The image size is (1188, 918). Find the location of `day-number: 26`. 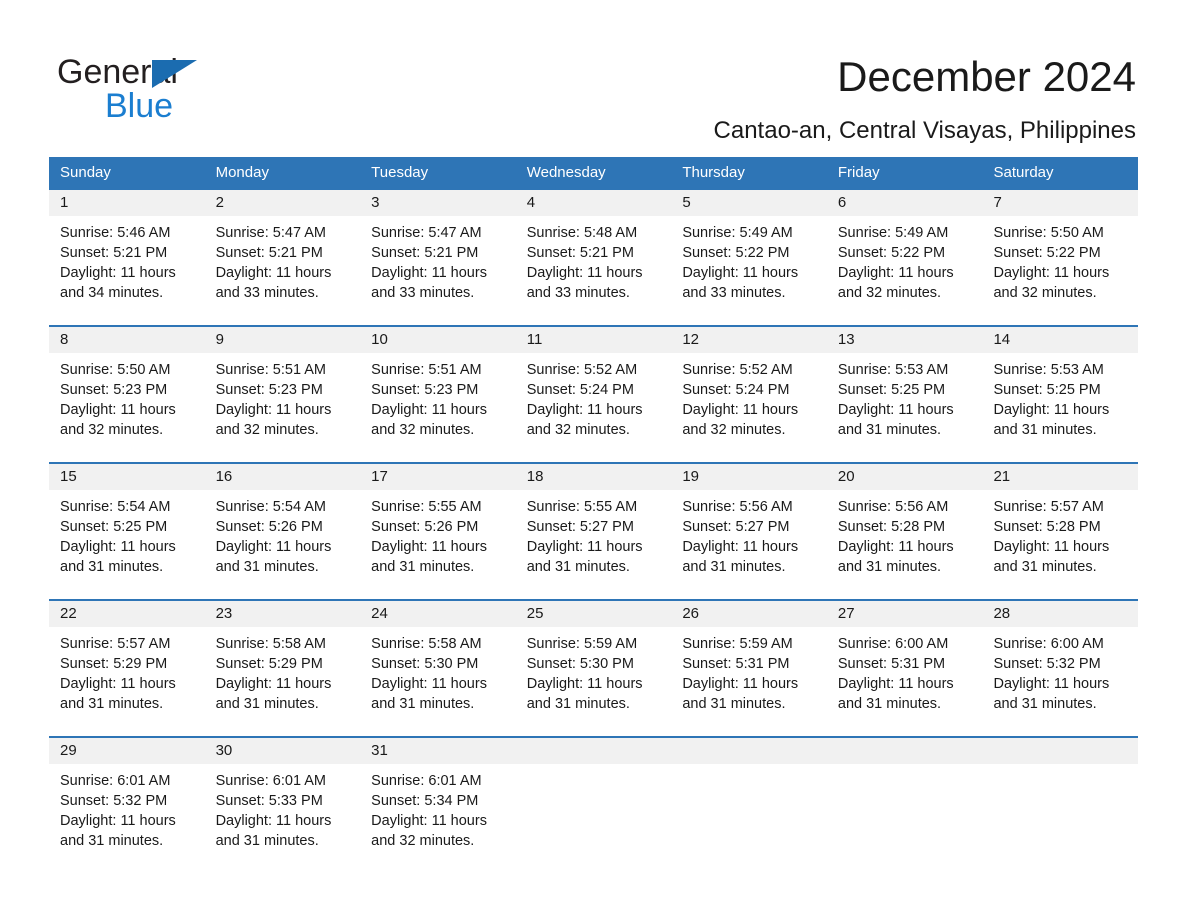

day-number: 26 is located at coordinates (690, 613).